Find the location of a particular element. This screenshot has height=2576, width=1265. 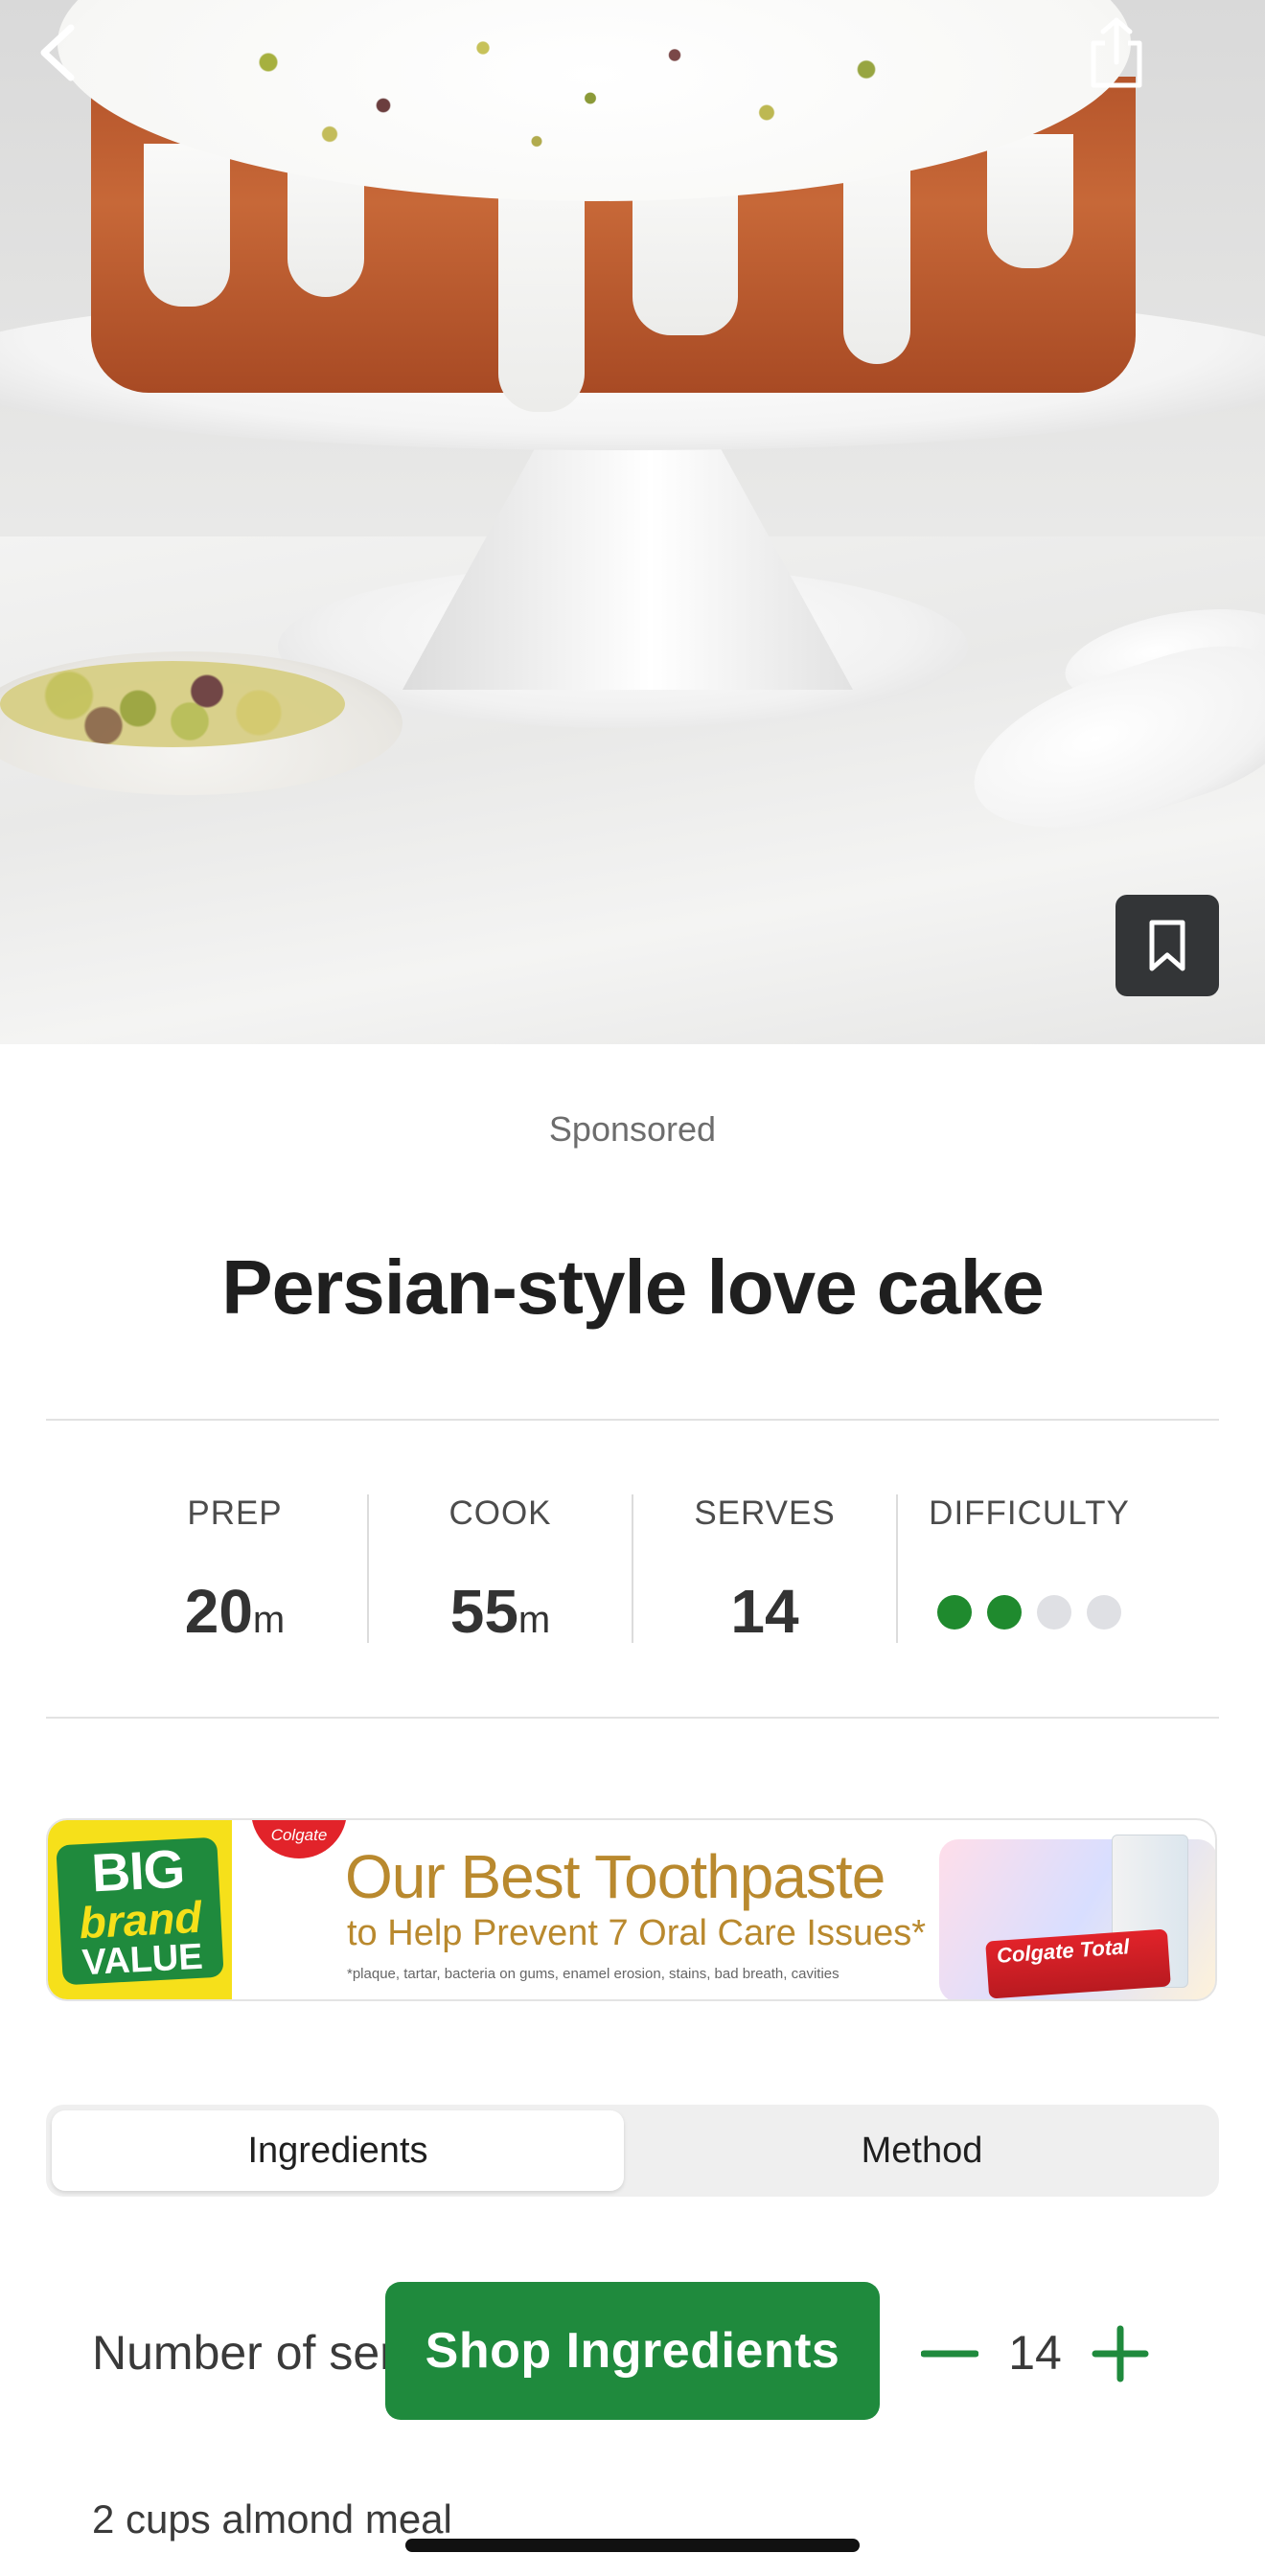

ad-headline: Our Best Toothpaste is located at coordinates (615, 1876).